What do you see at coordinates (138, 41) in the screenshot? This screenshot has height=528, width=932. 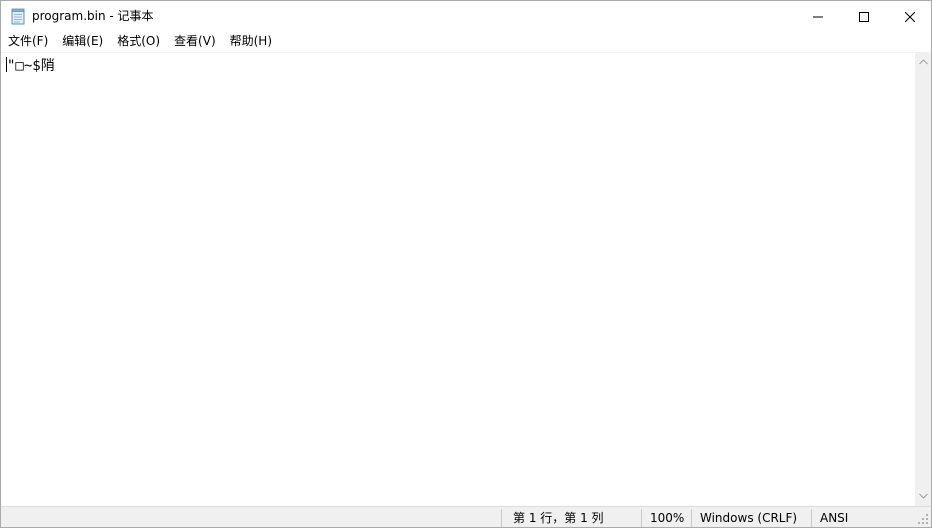 I see `menu-format: 格式(O)` at bounding box center [138, 41].